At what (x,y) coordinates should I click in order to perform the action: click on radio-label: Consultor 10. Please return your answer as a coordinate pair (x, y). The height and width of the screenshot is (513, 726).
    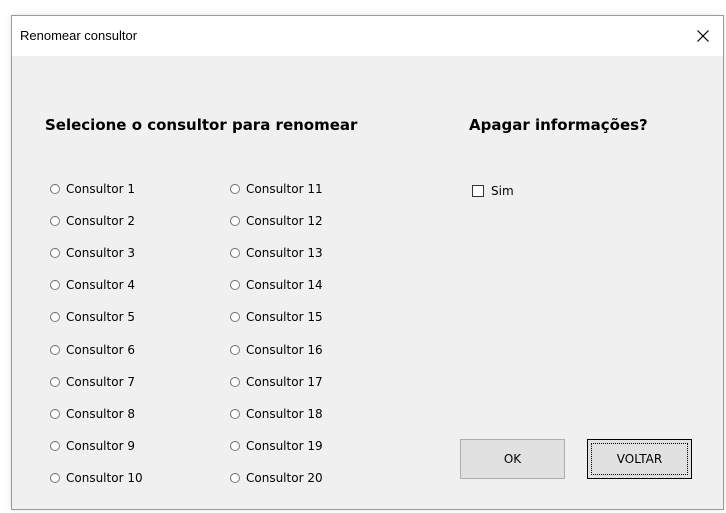
    Looking at the image, I should click on (104, 477).